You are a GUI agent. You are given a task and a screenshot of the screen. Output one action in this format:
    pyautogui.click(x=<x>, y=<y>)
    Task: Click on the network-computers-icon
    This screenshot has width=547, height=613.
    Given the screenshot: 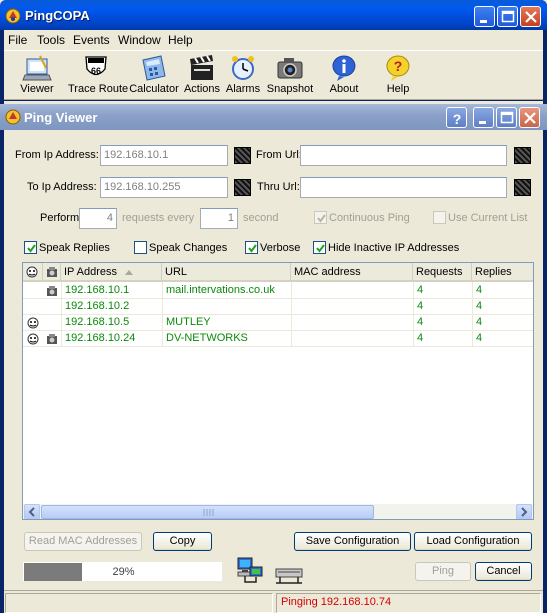 What is the action you would take?
    pyautogui.click(x=250, y=570)
    